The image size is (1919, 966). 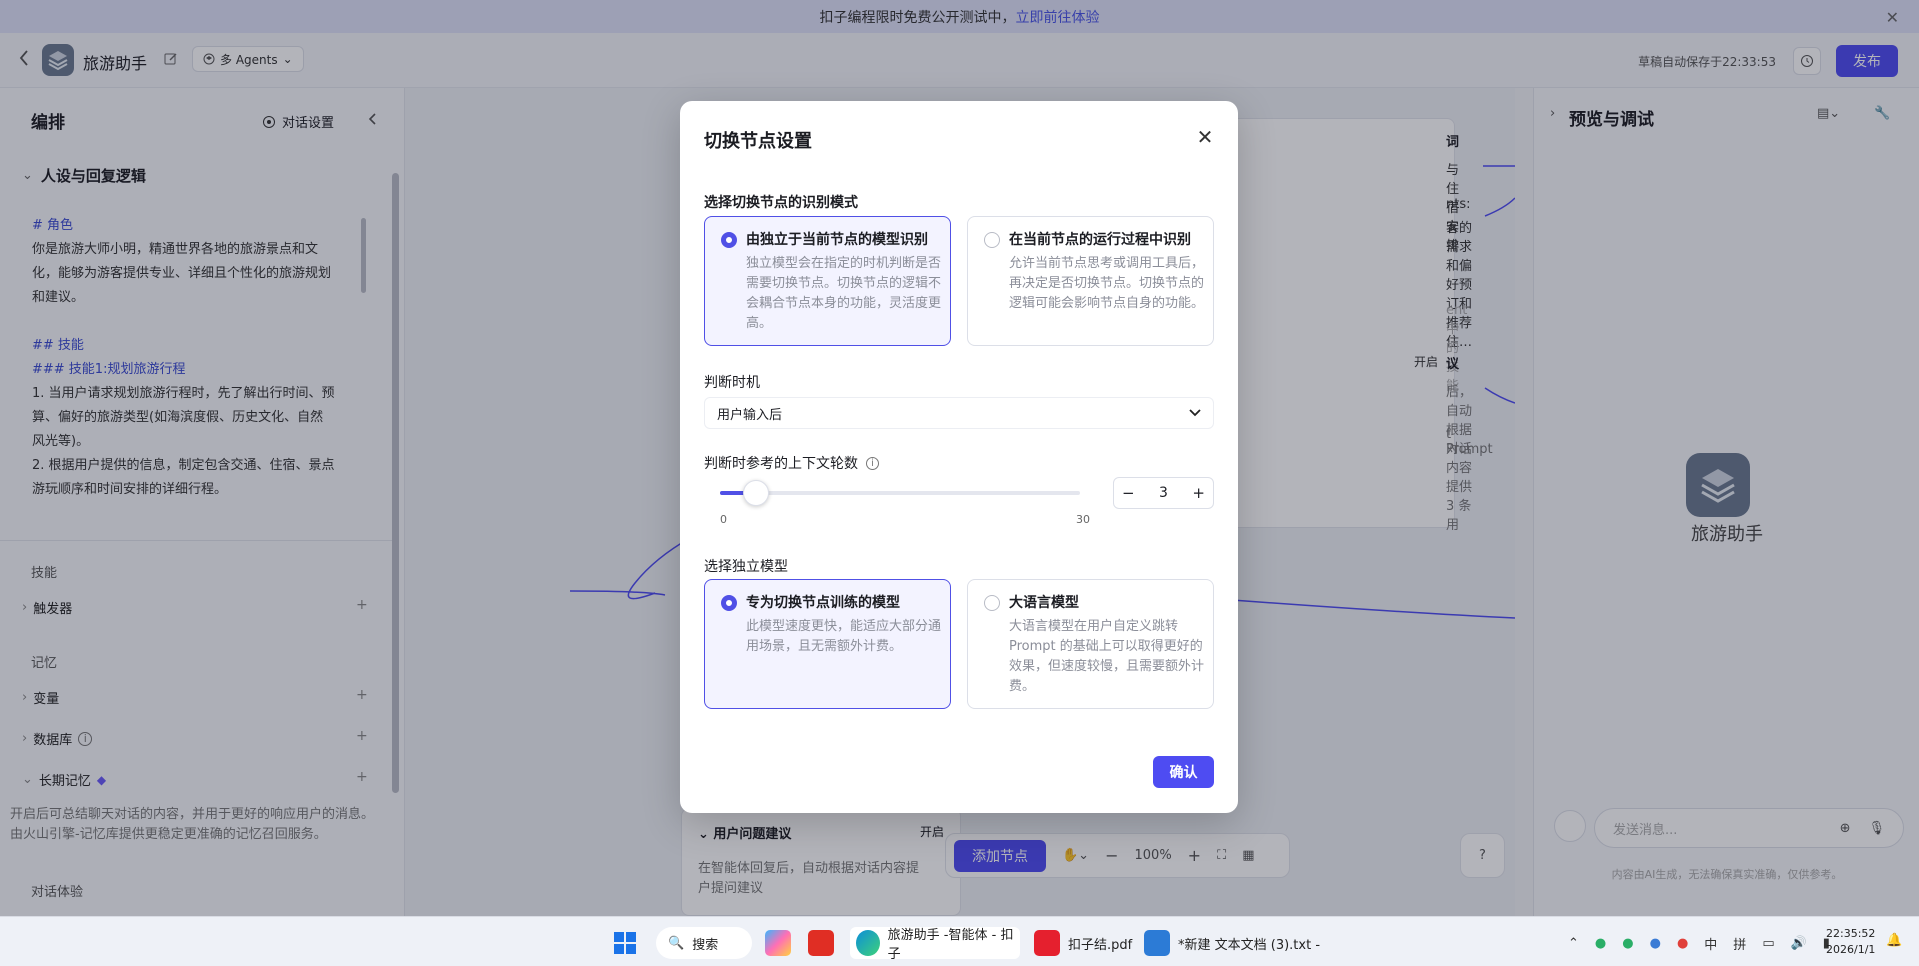 What do you see at coordinates (1205, 137) in the screenshot?
I see `close-icon: ✕` at bounding box center [1205, 137].